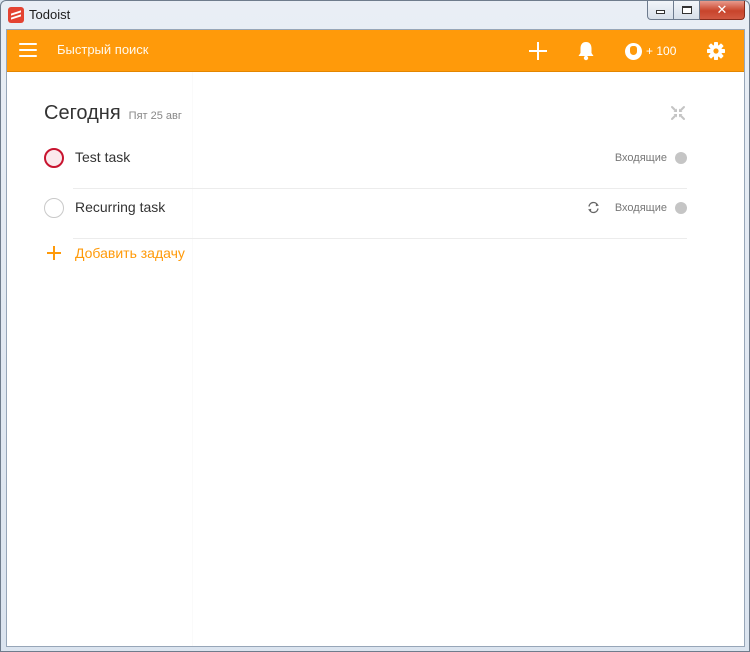  Describe the element at coordinates (633, 51) in the screenshot. I see `karma-icon` at that location.